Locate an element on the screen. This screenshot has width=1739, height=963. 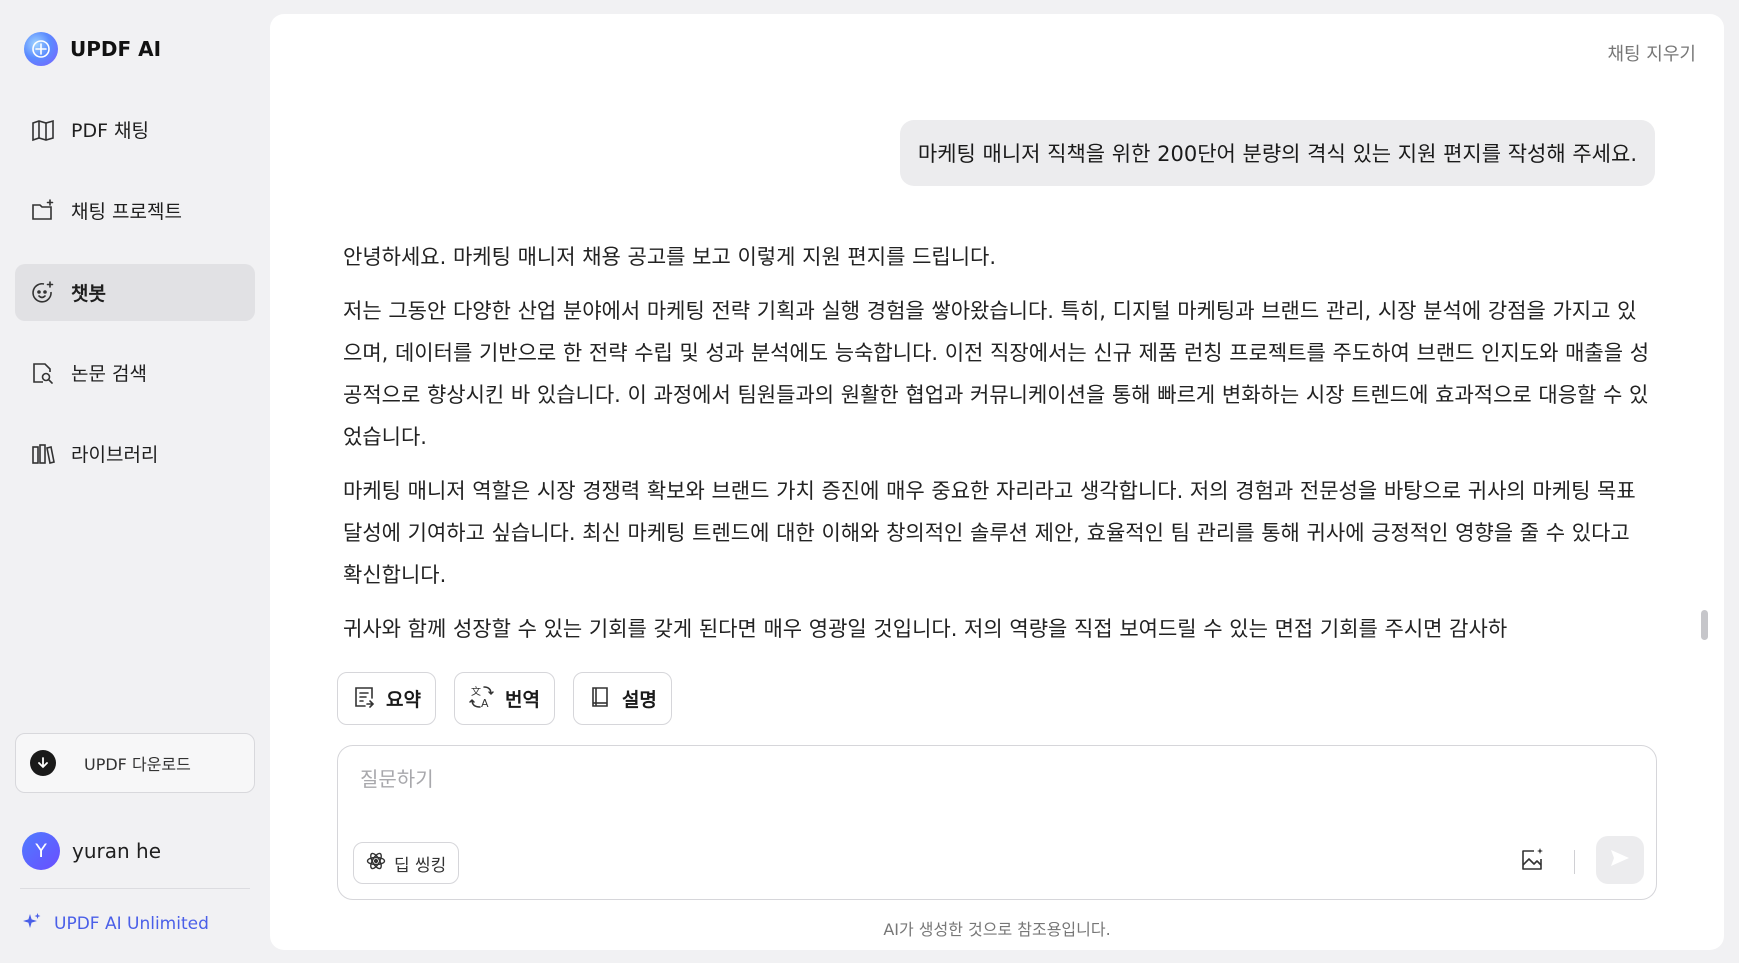
summary-icon is located at coordinates (364, 699).